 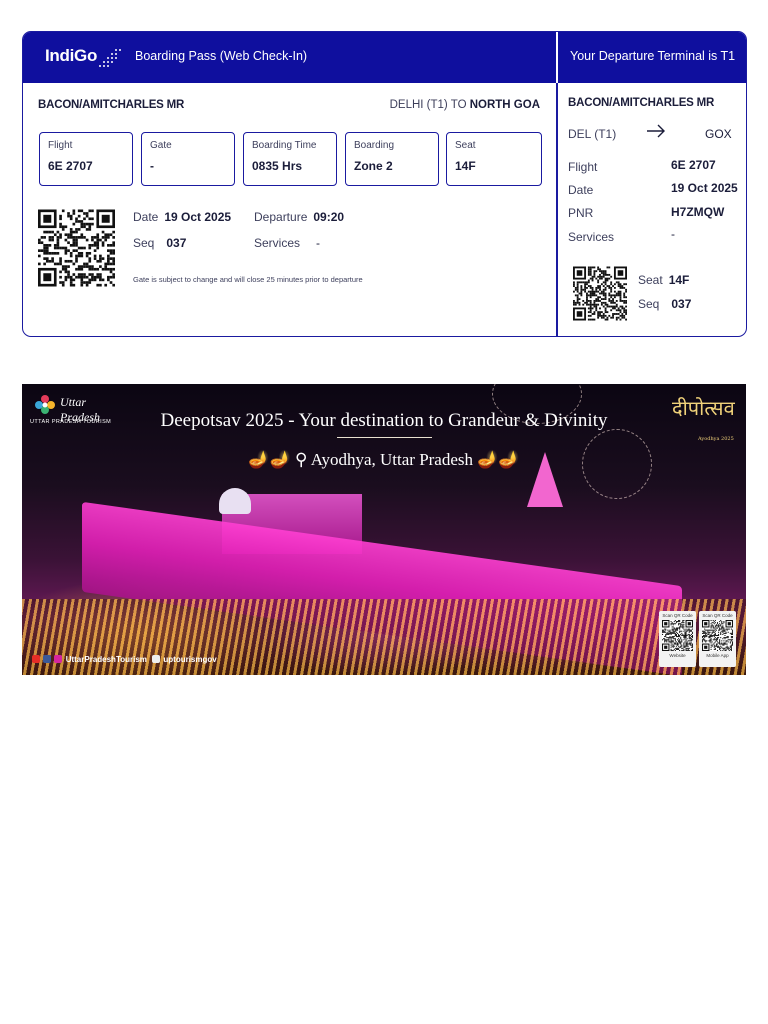 What do you see at coordinates (581, 190) in the screenshot?
I see `stub-date-label: Date` at bounding box center [581, 190].